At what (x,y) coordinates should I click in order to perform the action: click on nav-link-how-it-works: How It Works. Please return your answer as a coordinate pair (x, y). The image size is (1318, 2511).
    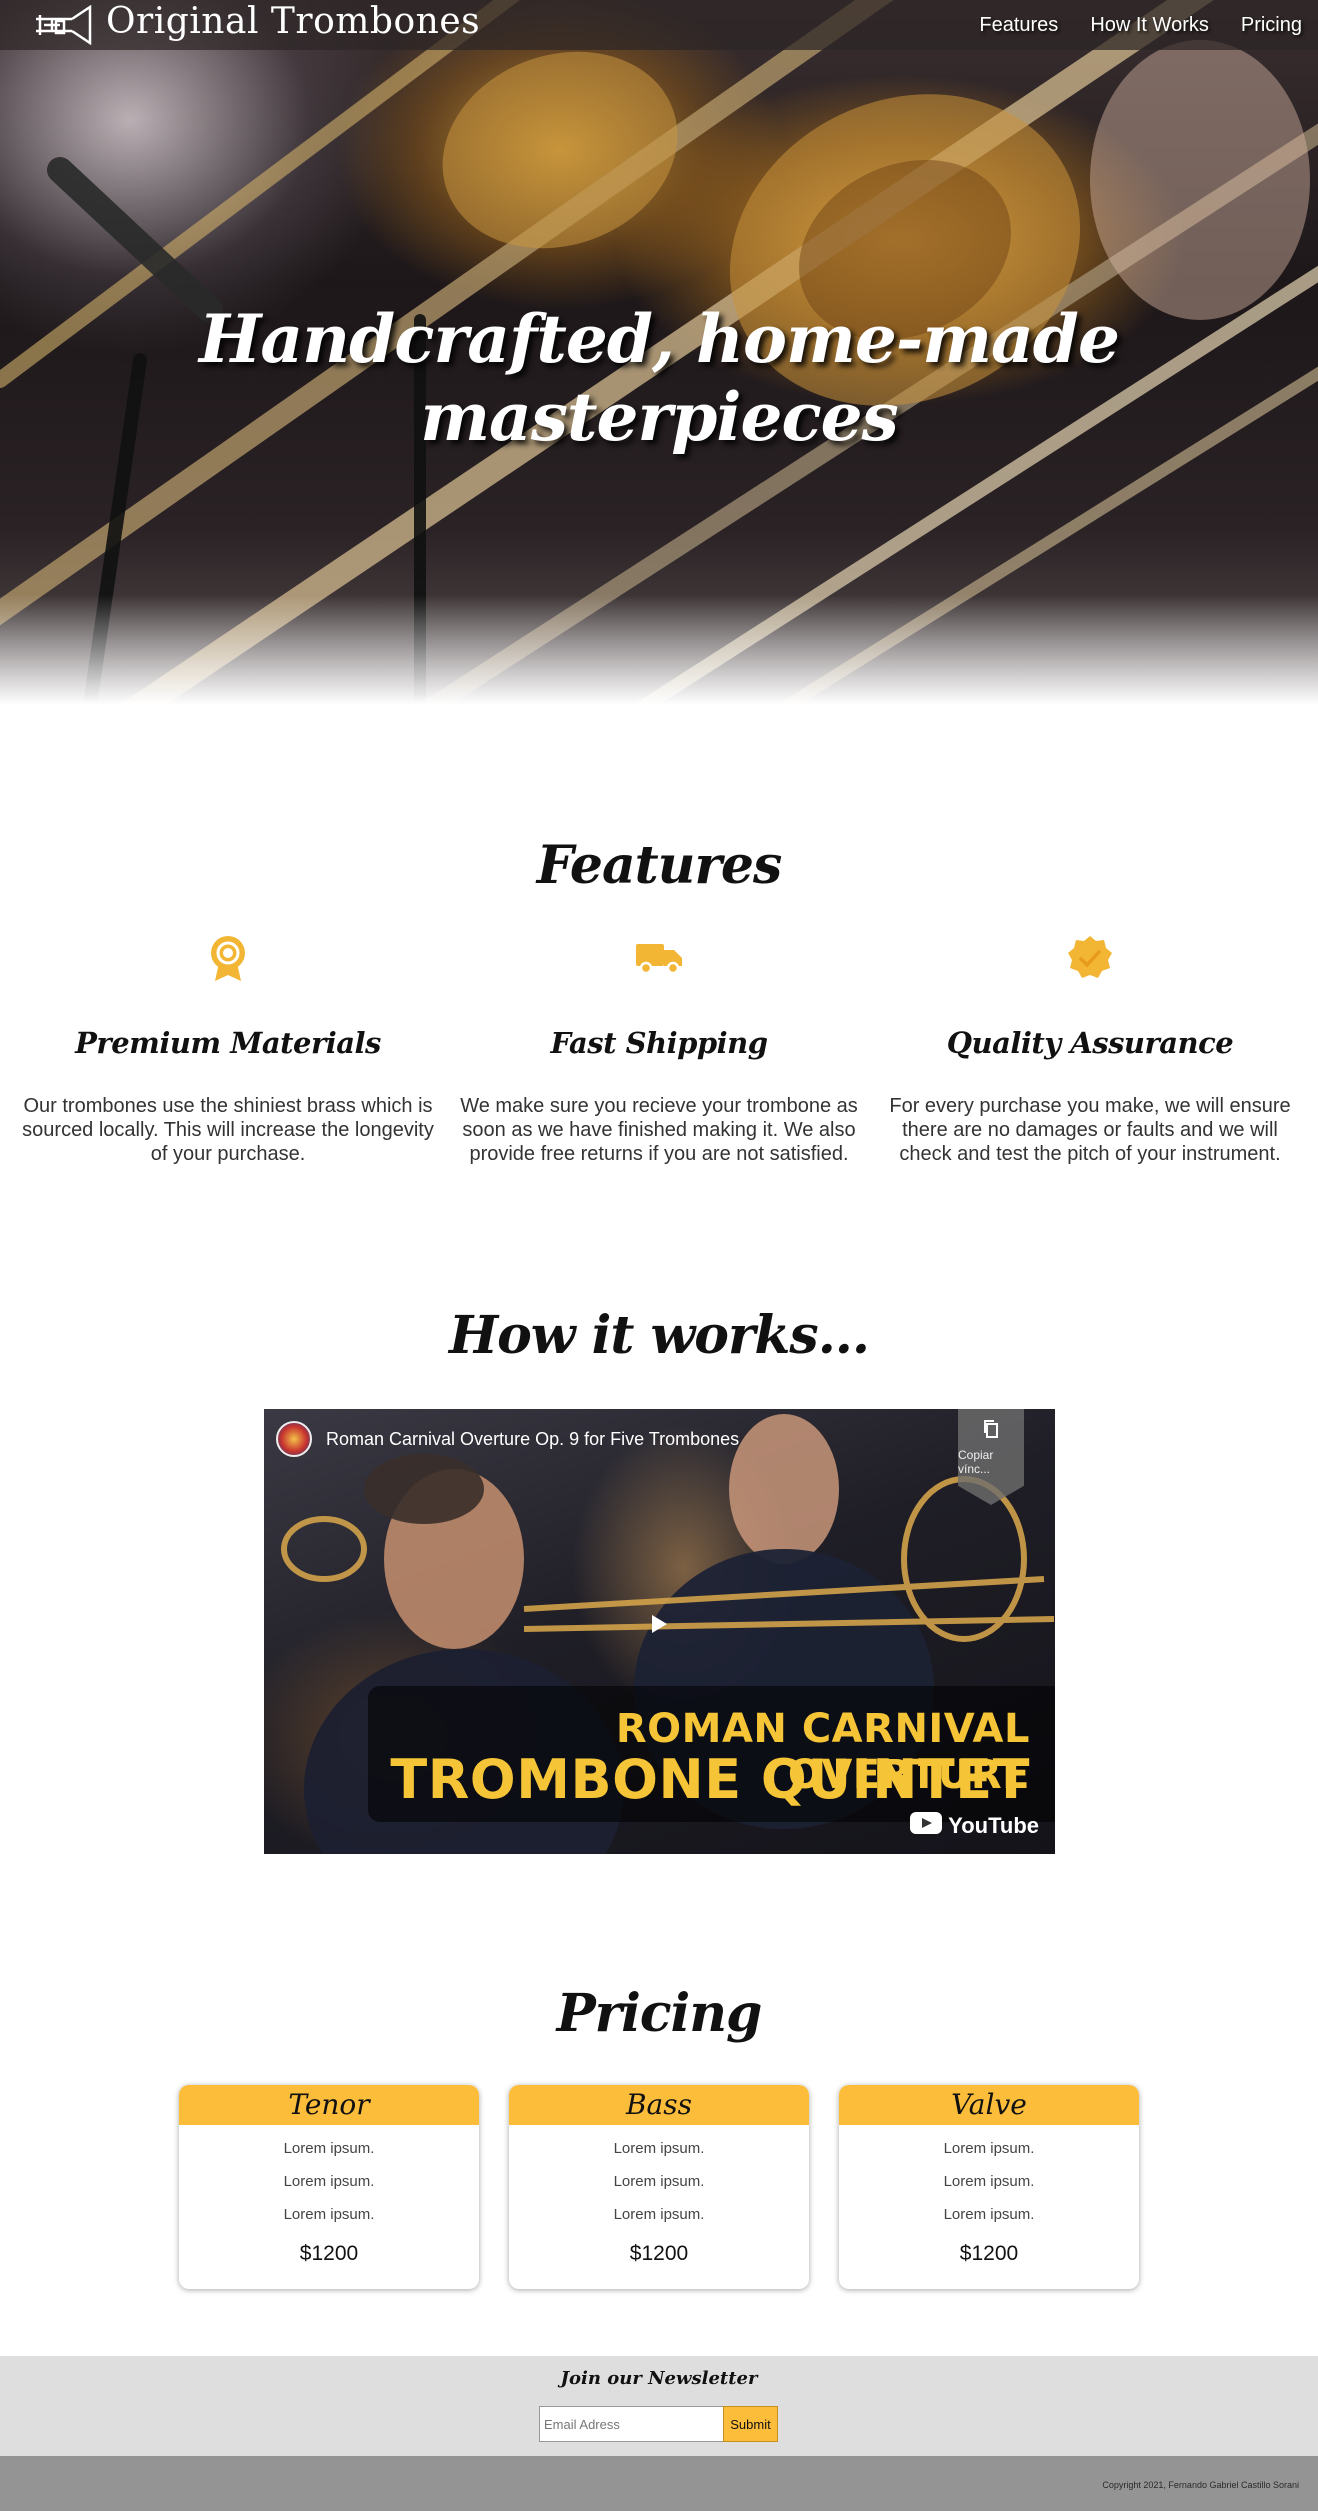
    Looking at the image, I should click on (1149, 25).